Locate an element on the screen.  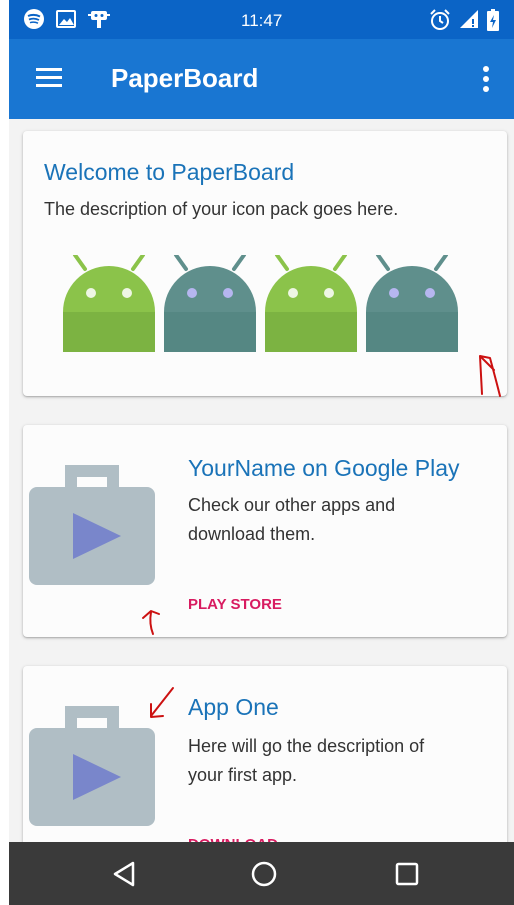
app-one-title: App One is located at coordinates (233, 707).